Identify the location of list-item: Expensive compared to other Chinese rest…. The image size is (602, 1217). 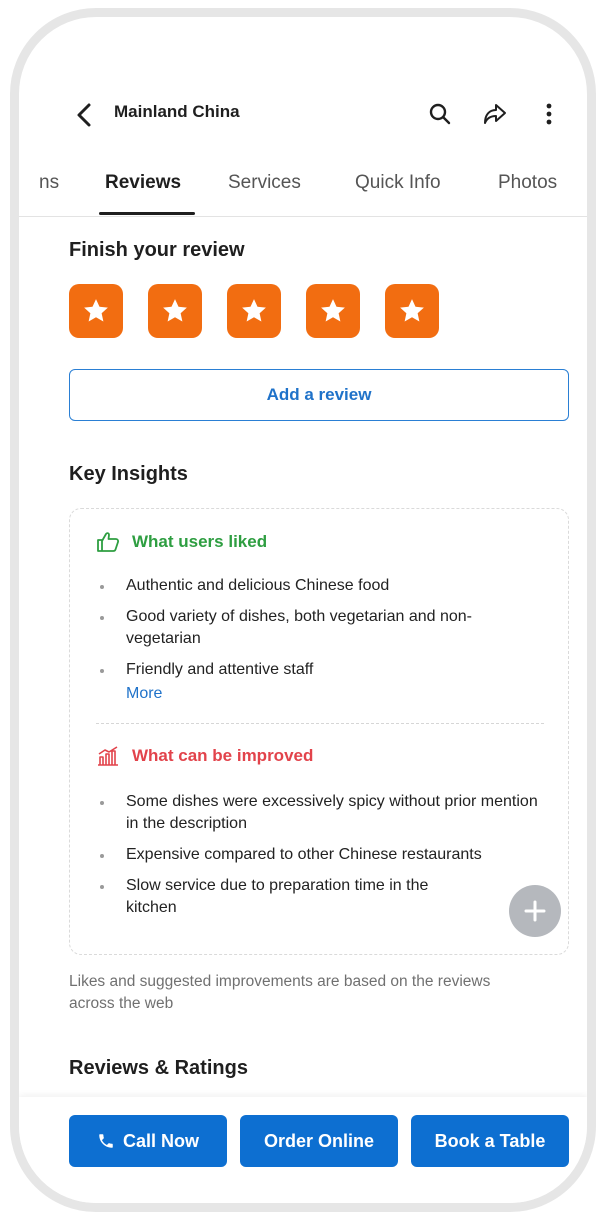
(320, 855).